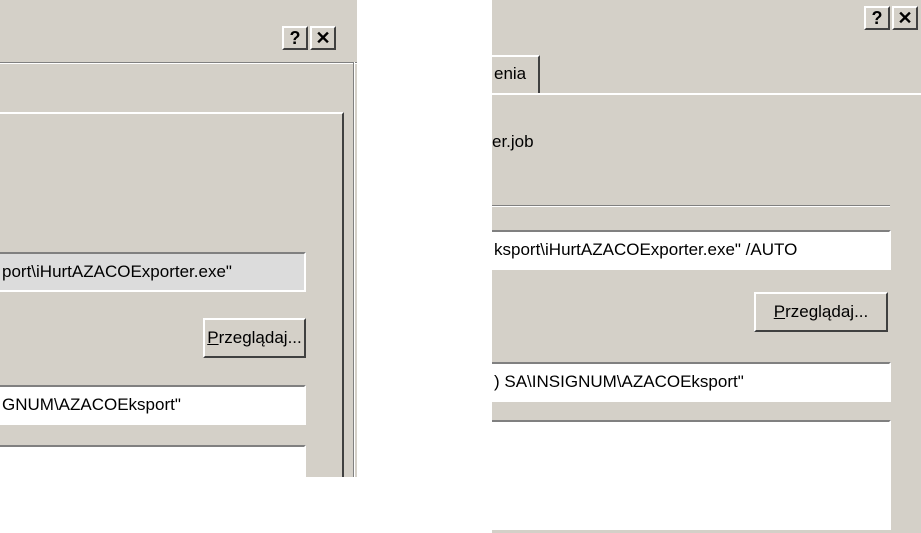 This screenshot has width=921, height=533. What do you see at coordinates (706, 18) in the screenshot?
I see `right-dialog-title-bar` at bounding box center [706, 18].